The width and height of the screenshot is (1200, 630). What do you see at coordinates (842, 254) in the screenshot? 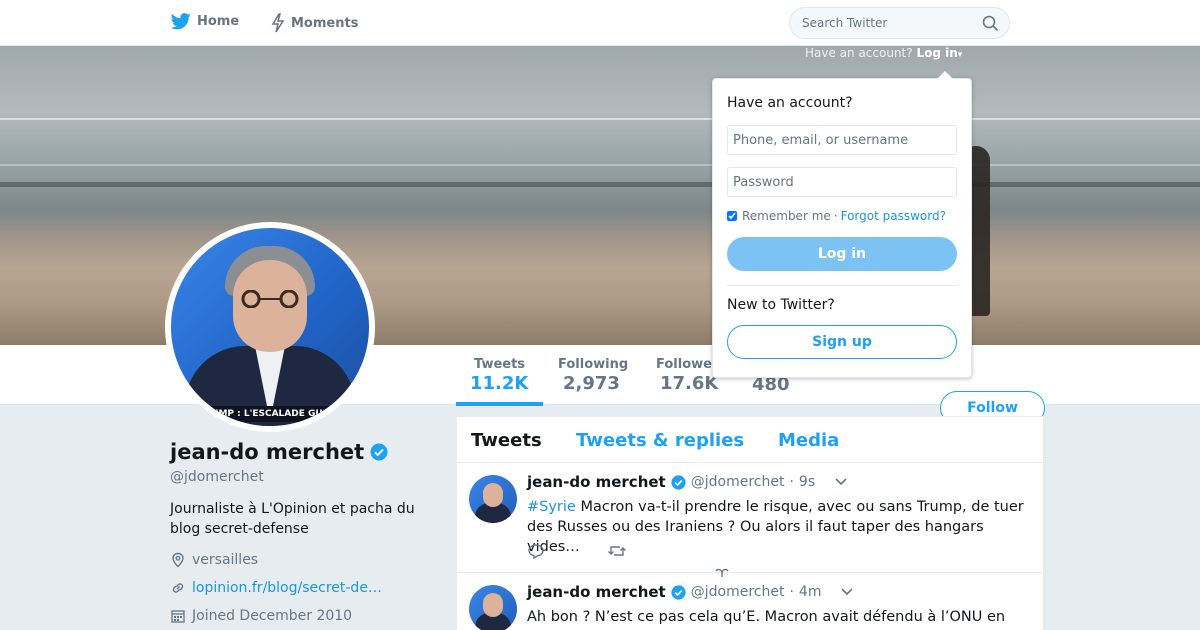
I see `login-button: Log in` at bounding box center [842, 254].